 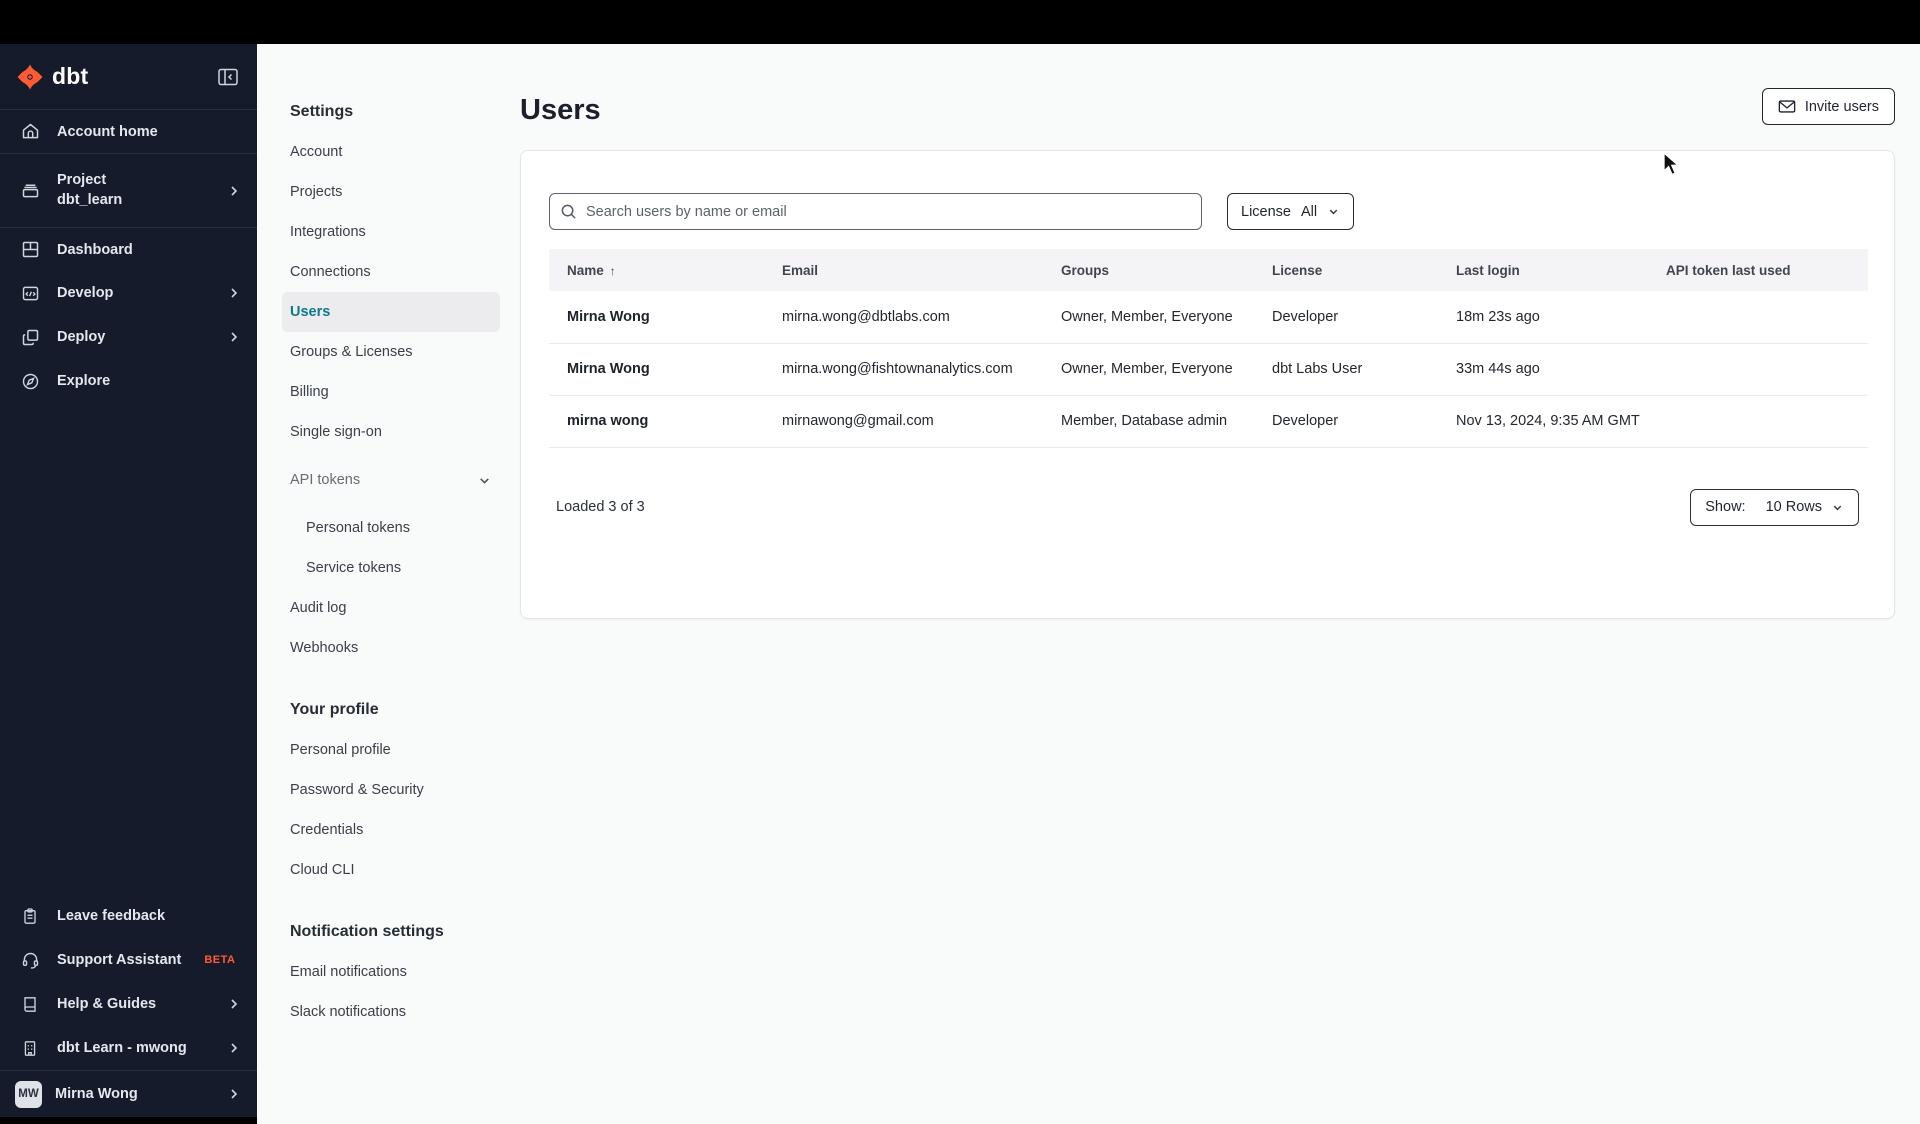 I want to click on settings-nav-item-connections: Connections, so click(x=391, y=272).